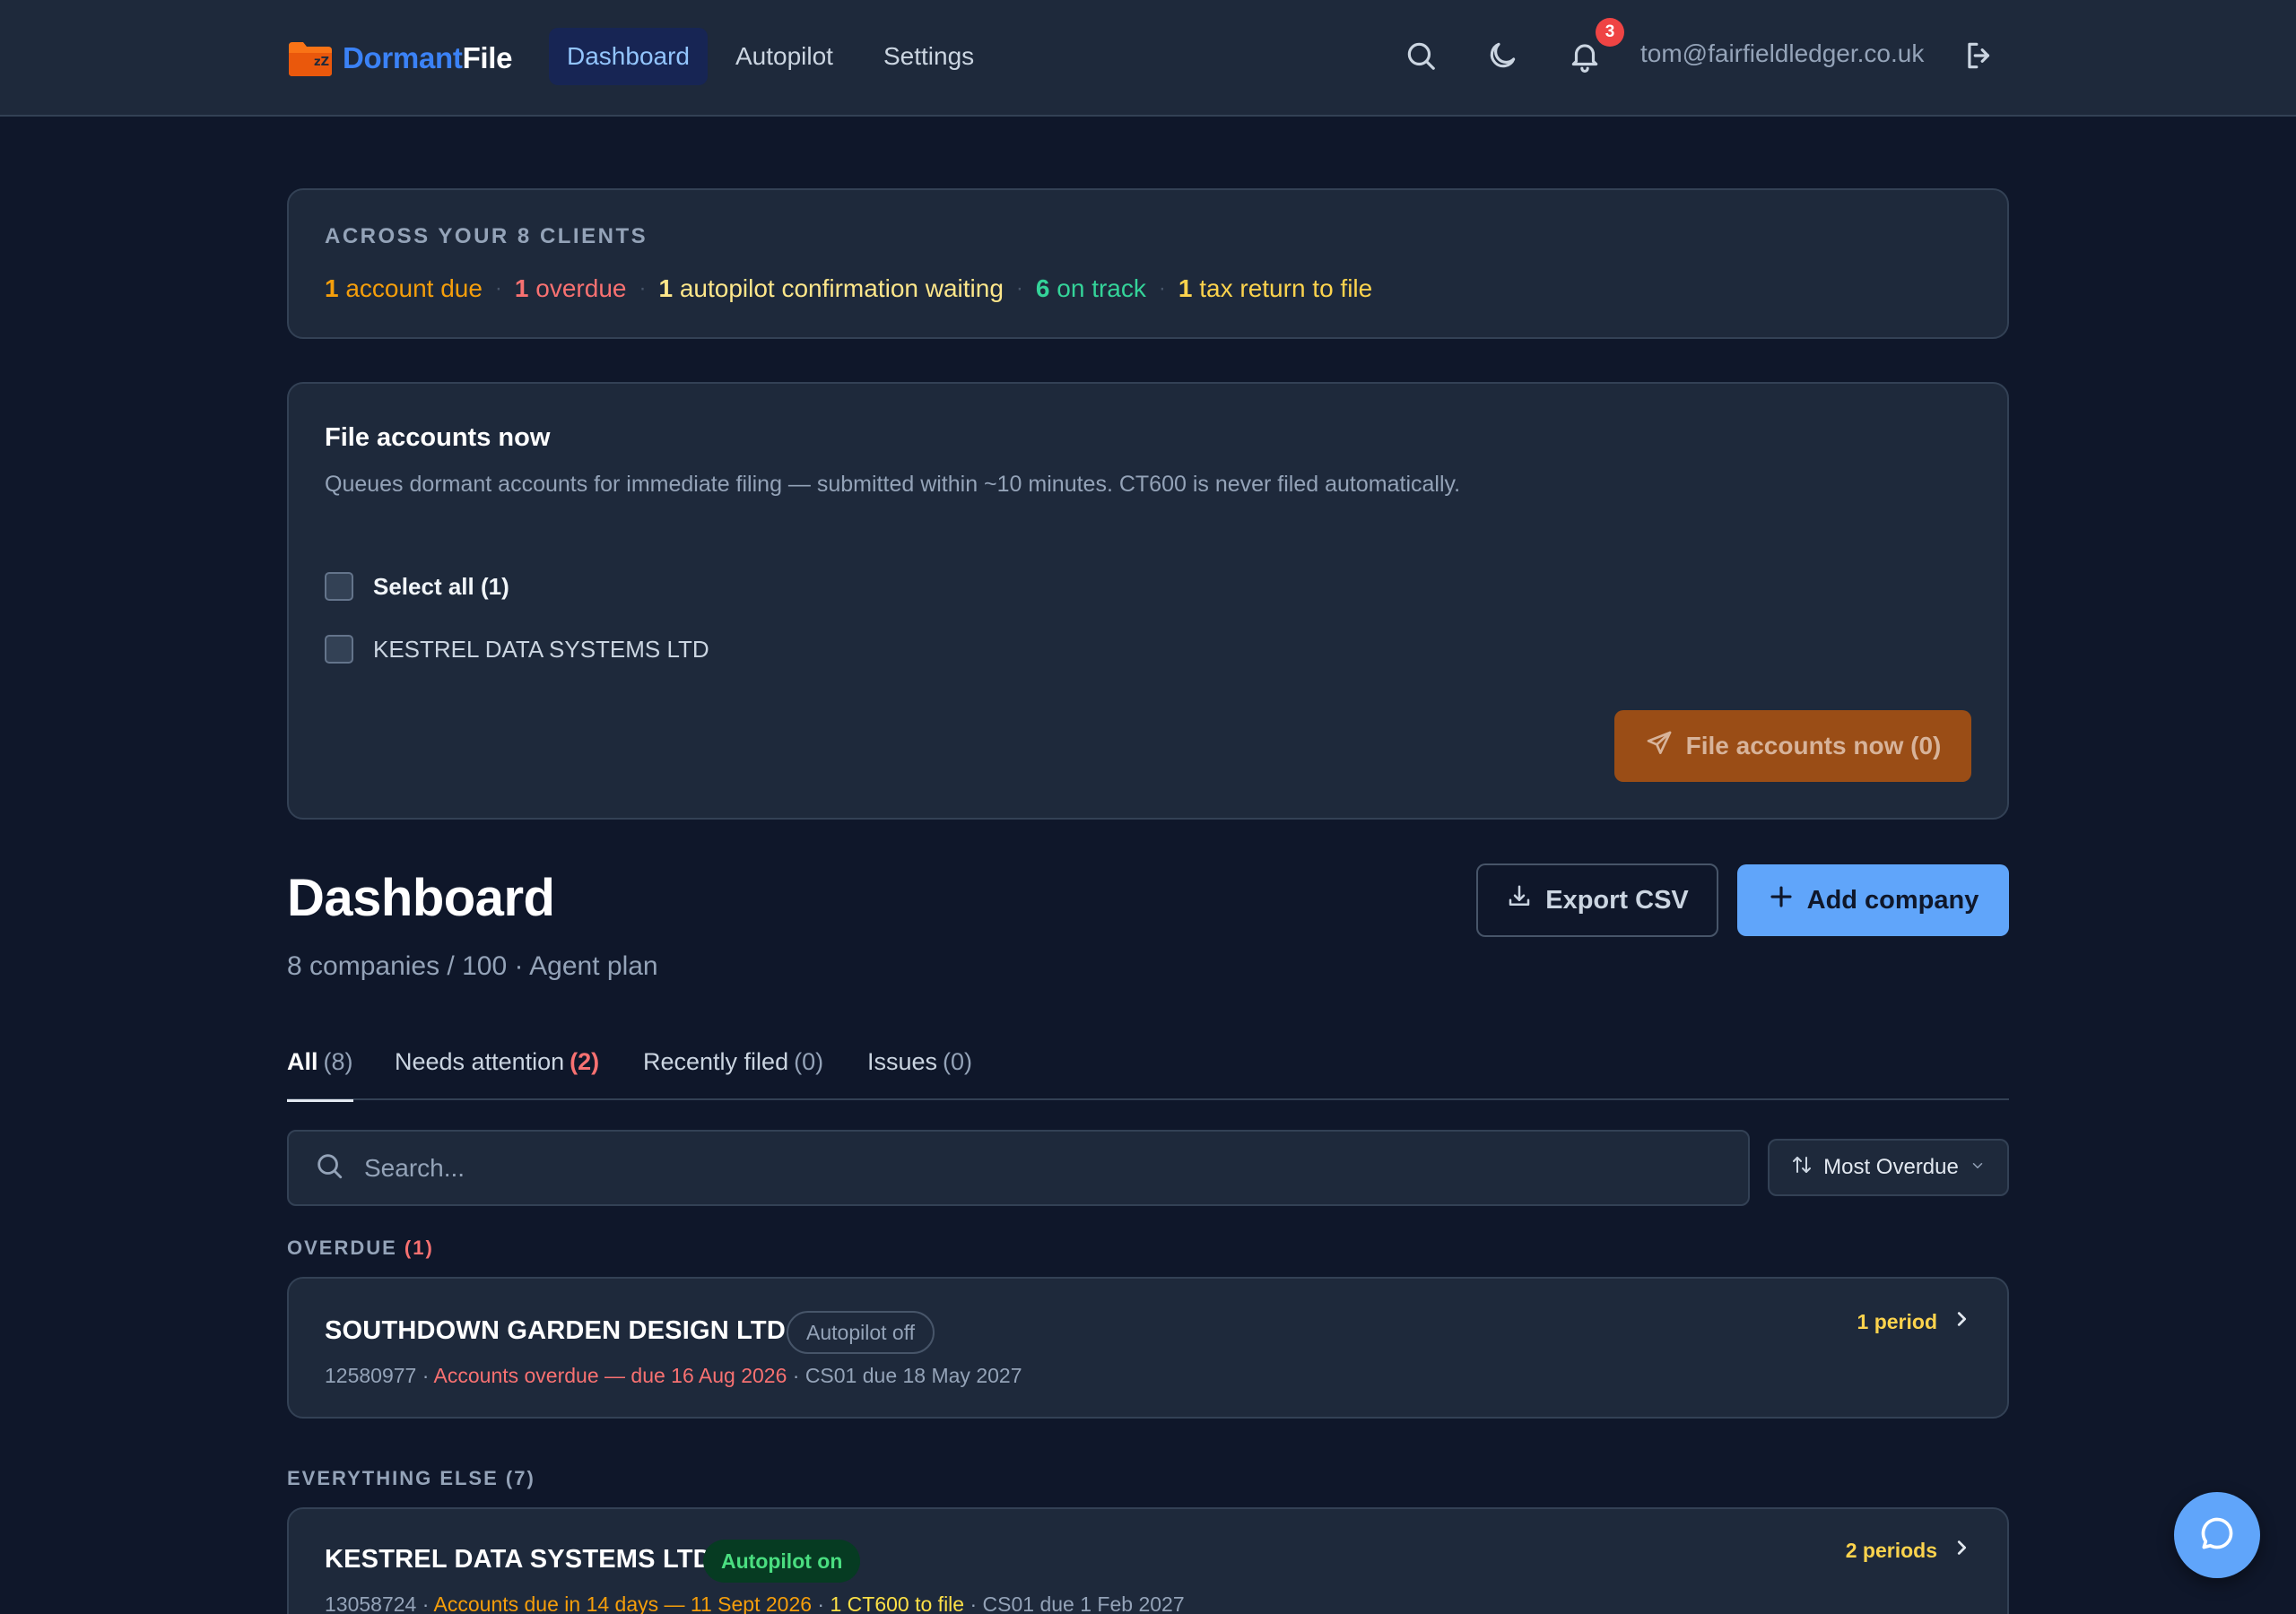  What do you see at coordinates (1610, 32) in the screenshot?
I see `notification-count-badge: 3` at bounding box center [1610, 32].